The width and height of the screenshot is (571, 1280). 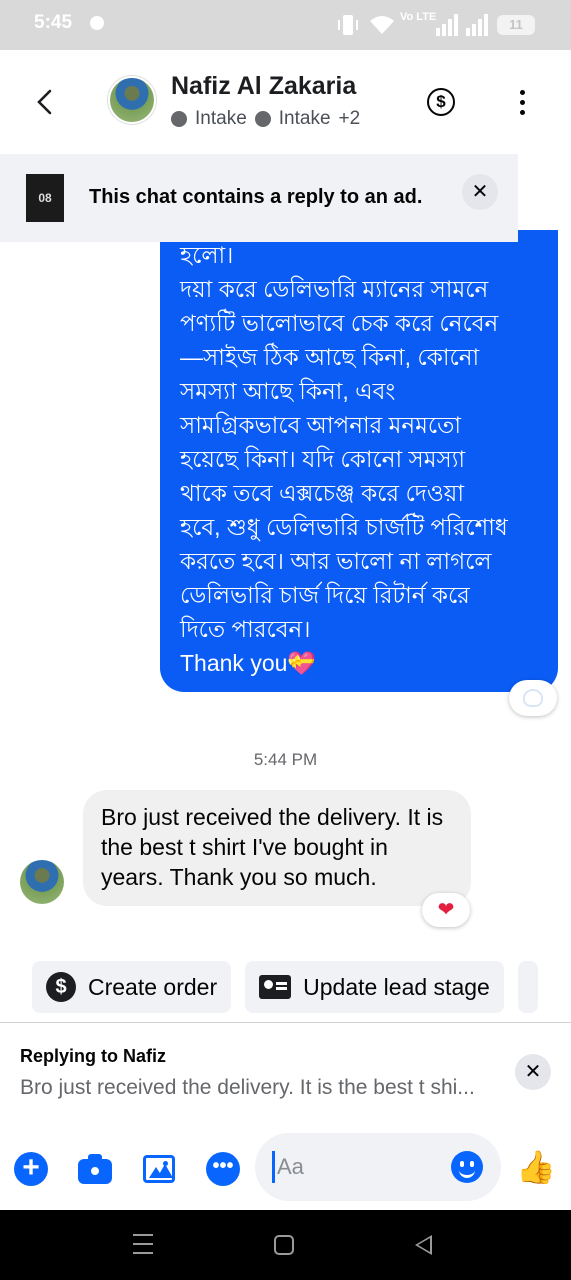 What do you see at coordinates (256, 197) in the screenshot?
I see `ad-banner-text: This chat contains a reply to an ad.` at bounding box center [256, 197].